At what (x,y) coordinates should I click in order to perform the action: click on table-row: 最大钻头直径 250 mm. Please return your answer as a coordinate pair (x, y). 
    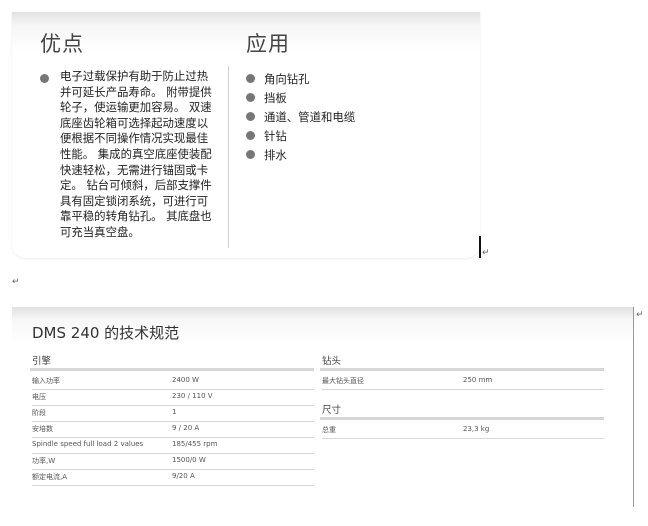
    Looking at the image, I should click on (463, 381).